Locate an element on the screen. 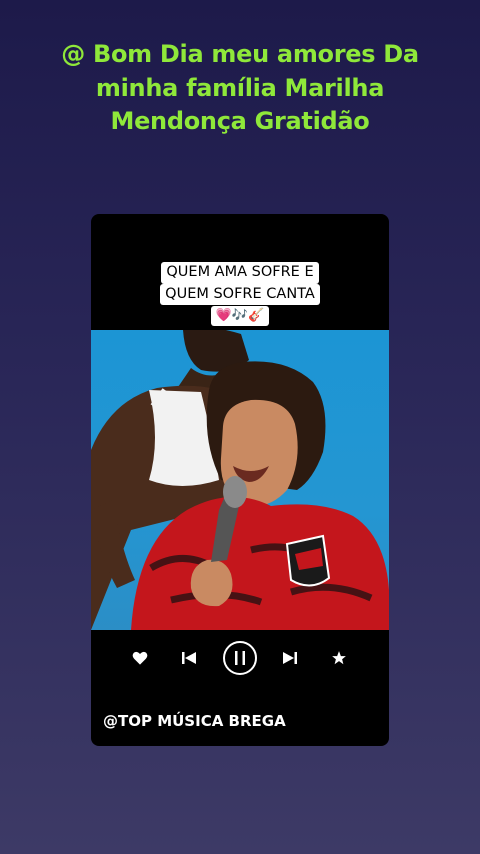 Image resolution: width=480 pixels, height=854 pixels. pause-icon is located at coordinates (240, 658).